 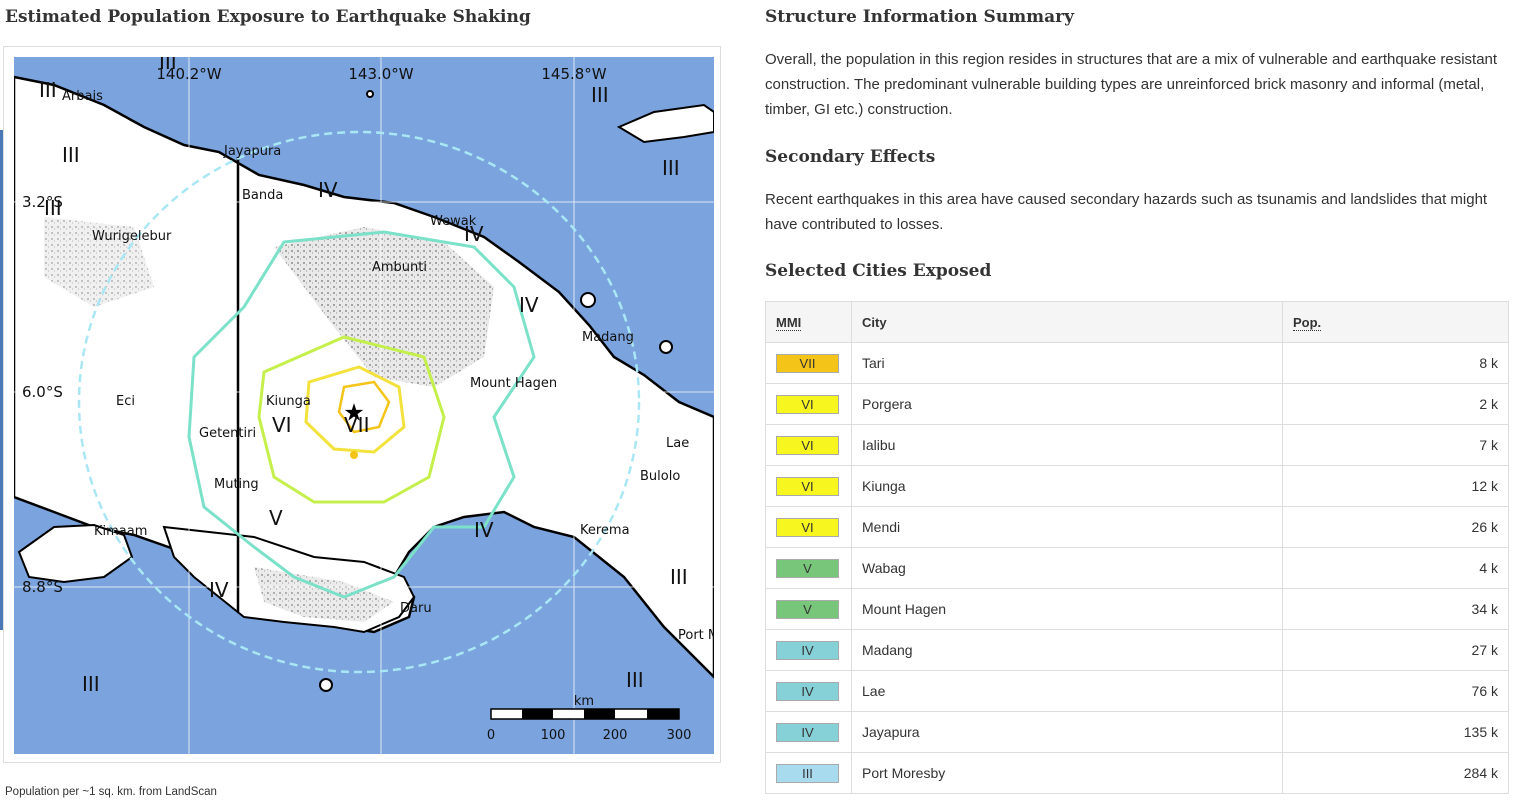 What do you see at coordinates (696, 635) in the screenshot?
I see `city-label: Port M` at bounding box center [696, 635].